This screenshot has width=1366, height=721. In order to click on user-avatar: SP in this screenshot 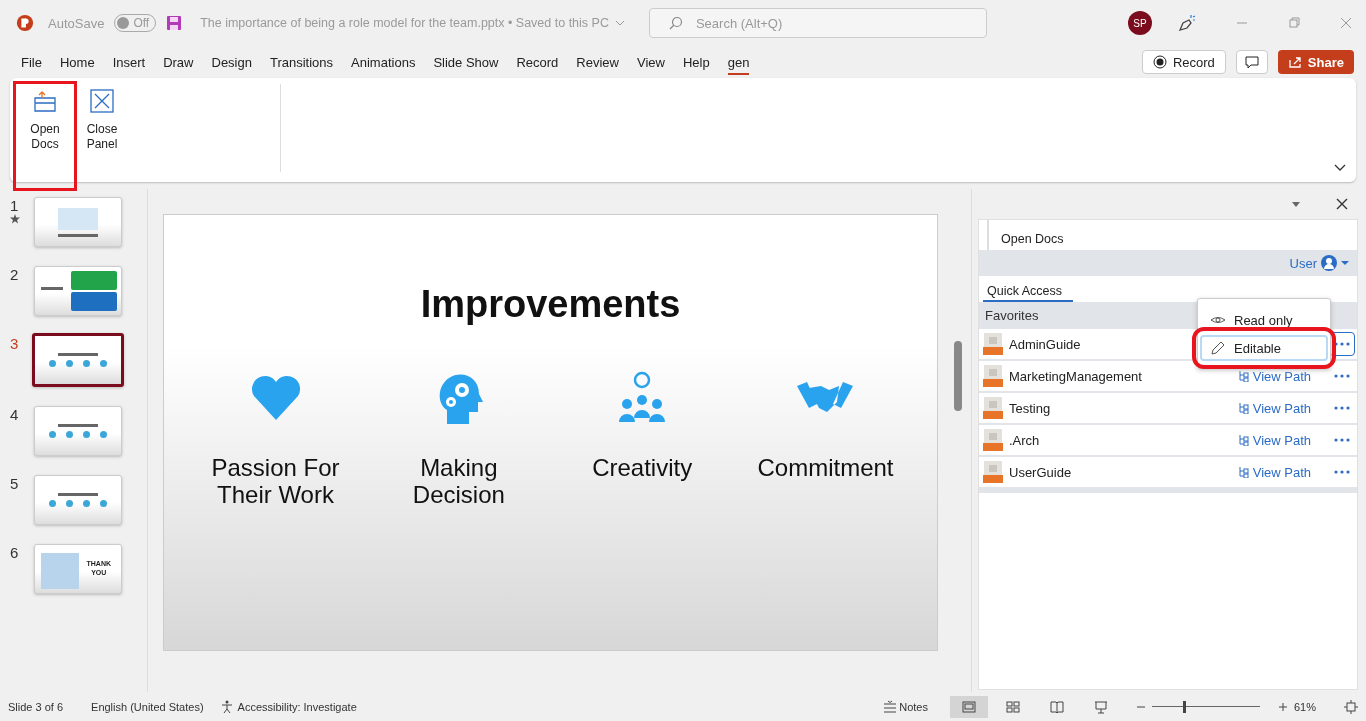, I will do `click(1140, 23)`.